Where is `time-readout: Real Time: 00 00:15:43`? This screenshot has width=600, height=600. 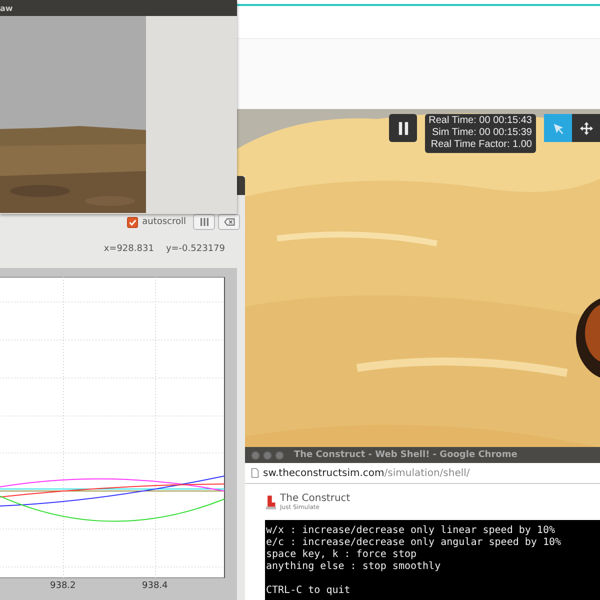 time-readout: Real Time: 00 00:15:43 is located at coordinates (480, 121).